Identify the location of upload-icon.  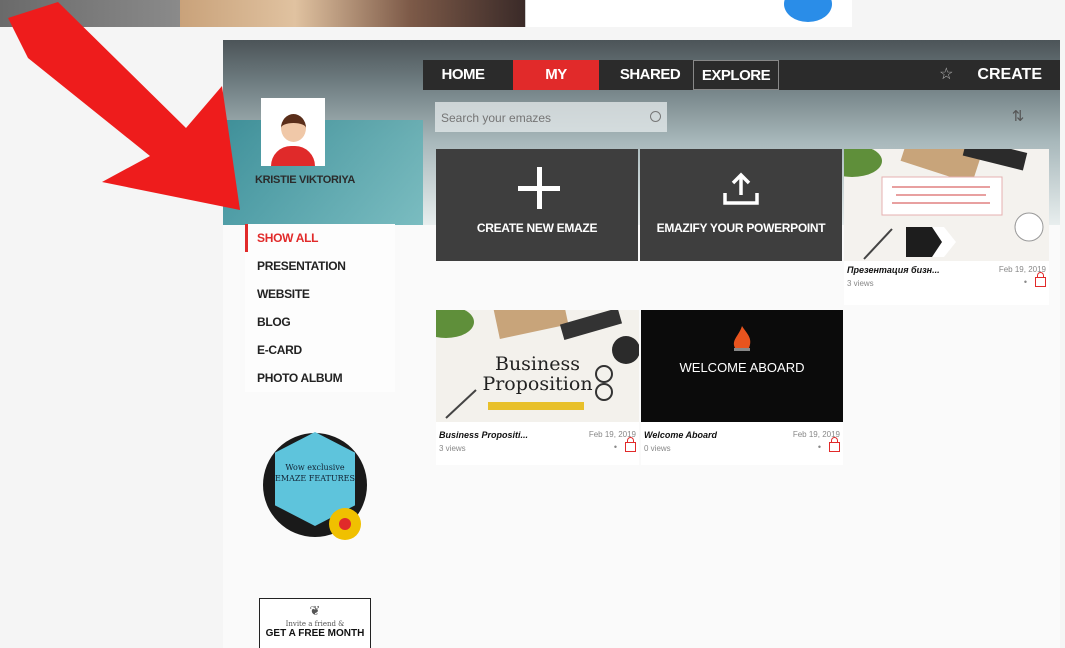
(741, 188).